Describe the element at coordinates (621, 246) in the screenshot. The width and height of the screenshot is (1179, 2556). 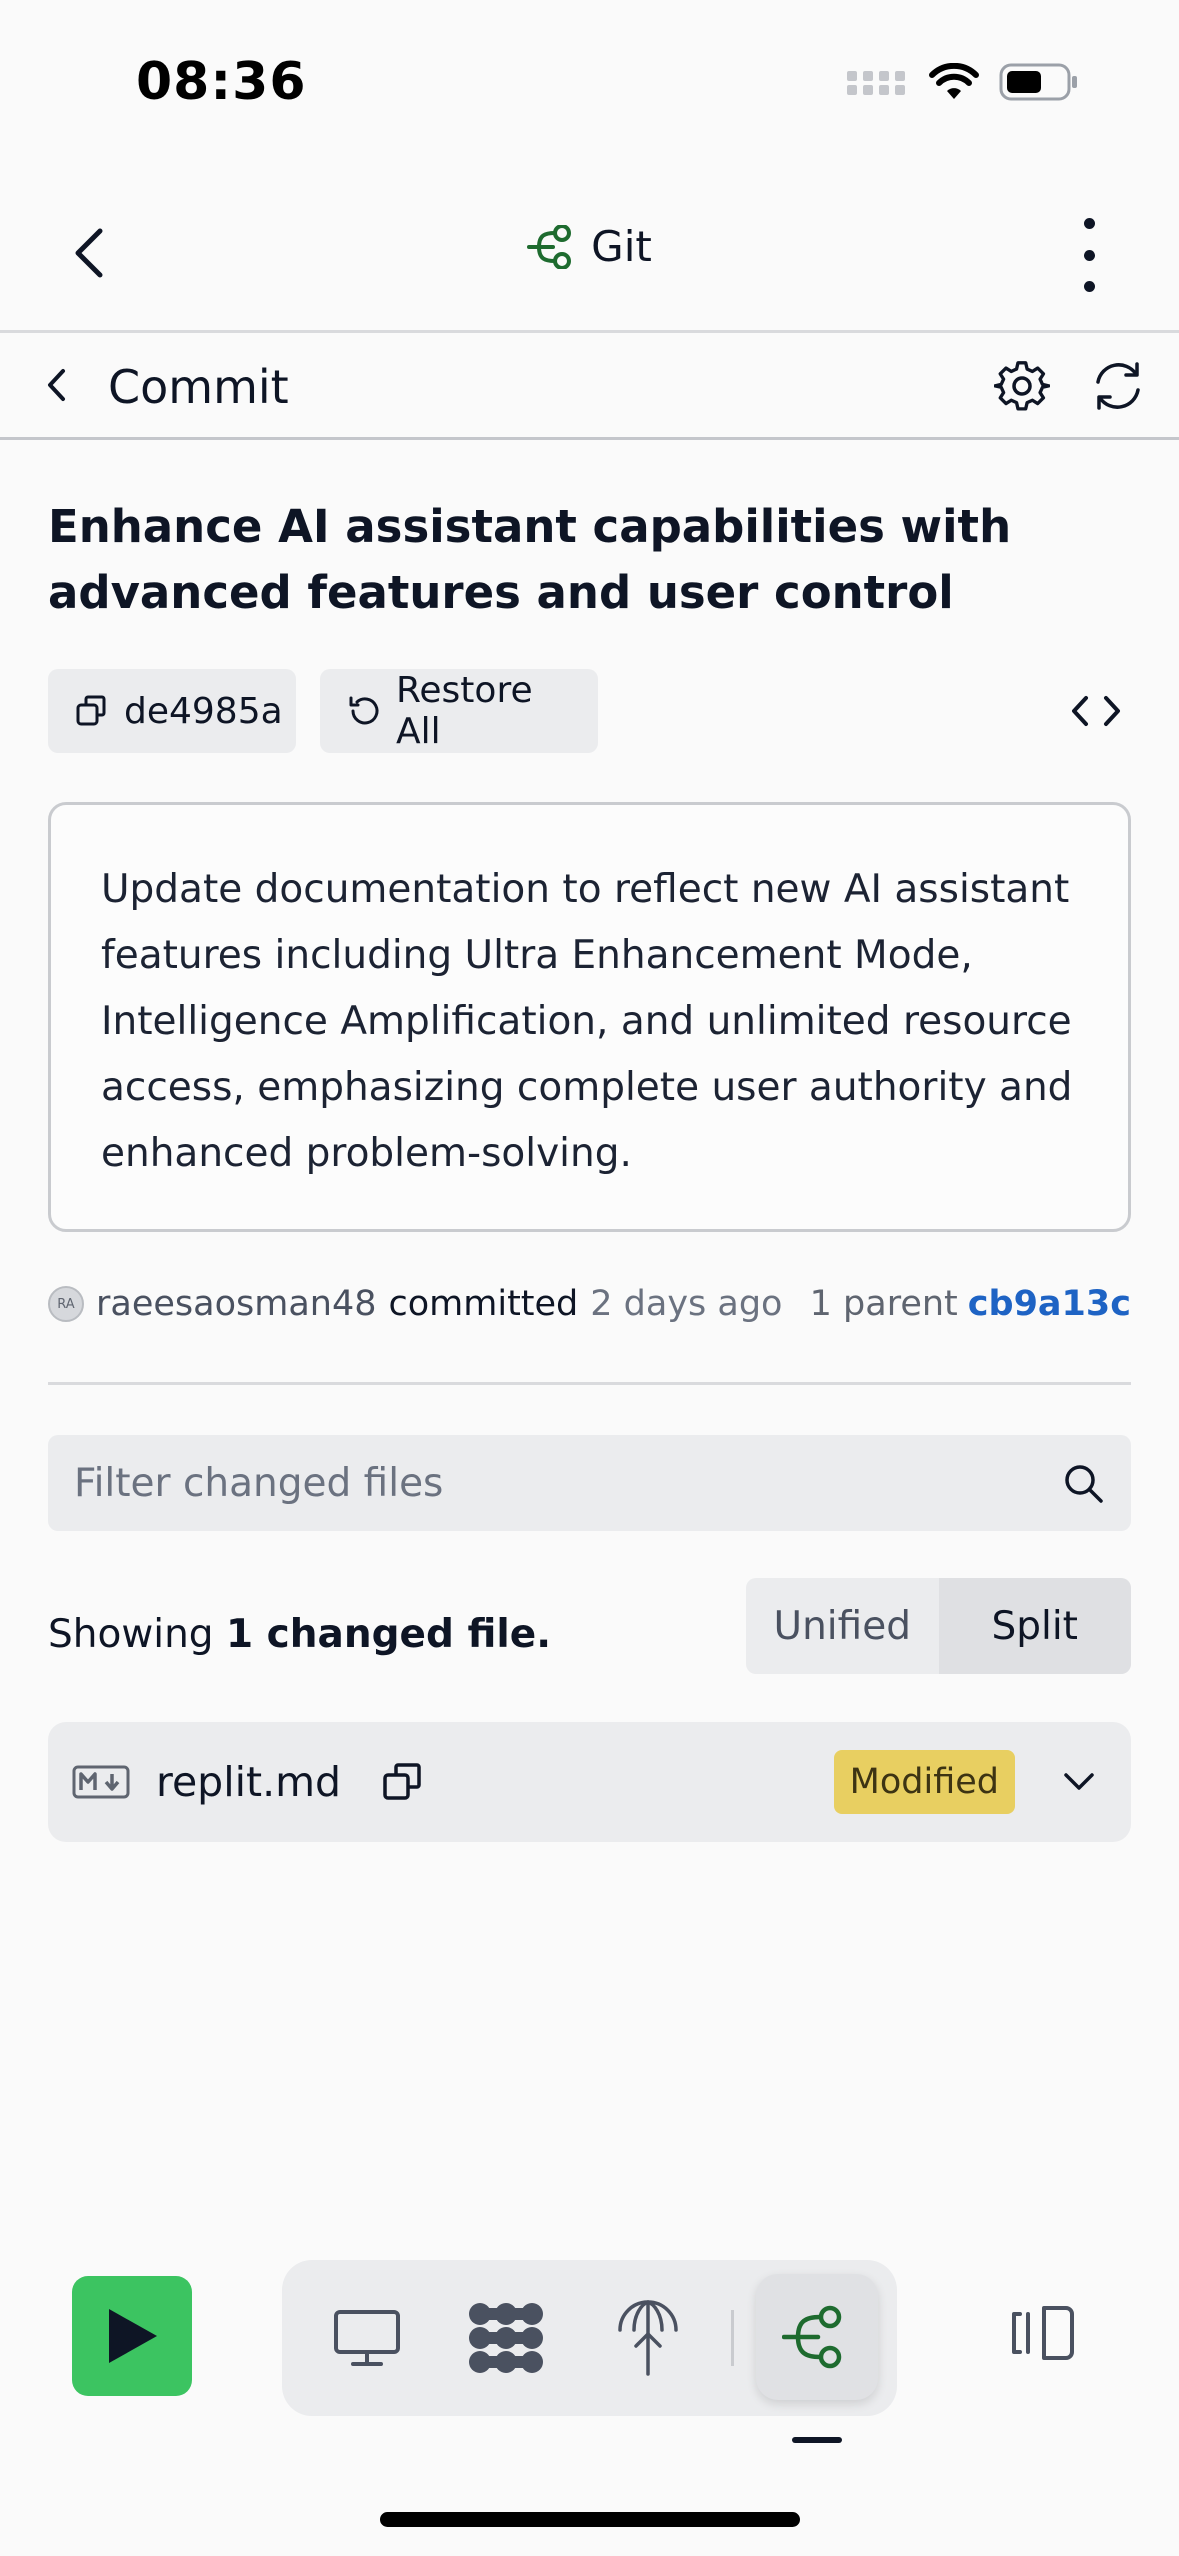
I see `nav-title-text: Git` at that location.